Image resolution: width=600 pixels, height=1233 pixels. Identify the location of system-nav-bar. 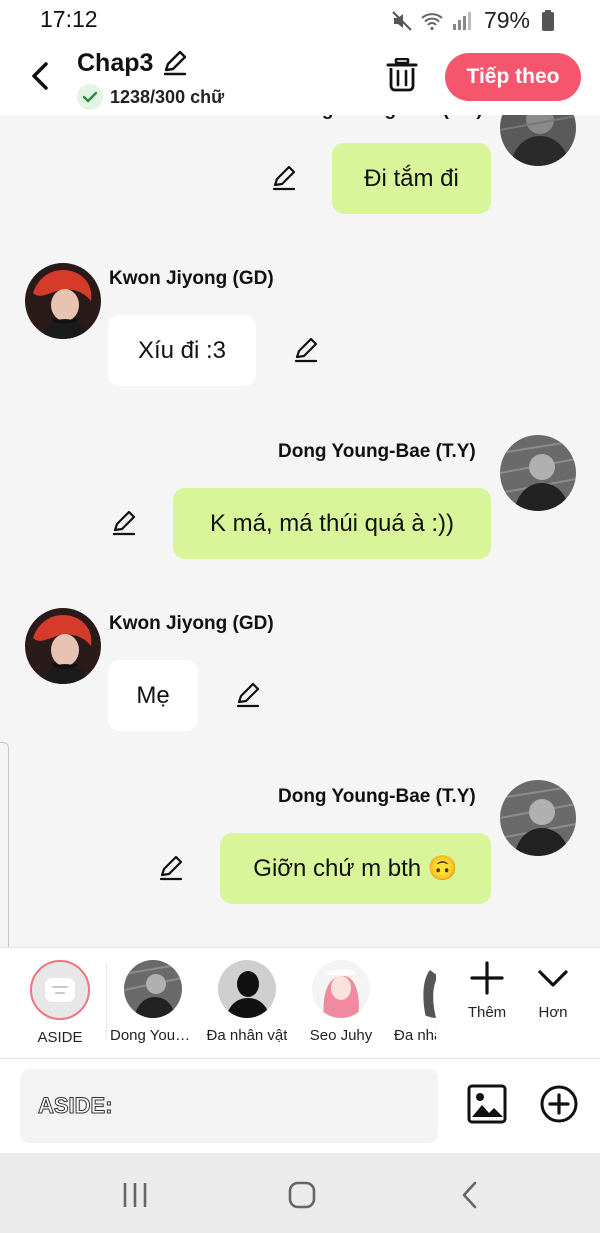
(300, 1193).